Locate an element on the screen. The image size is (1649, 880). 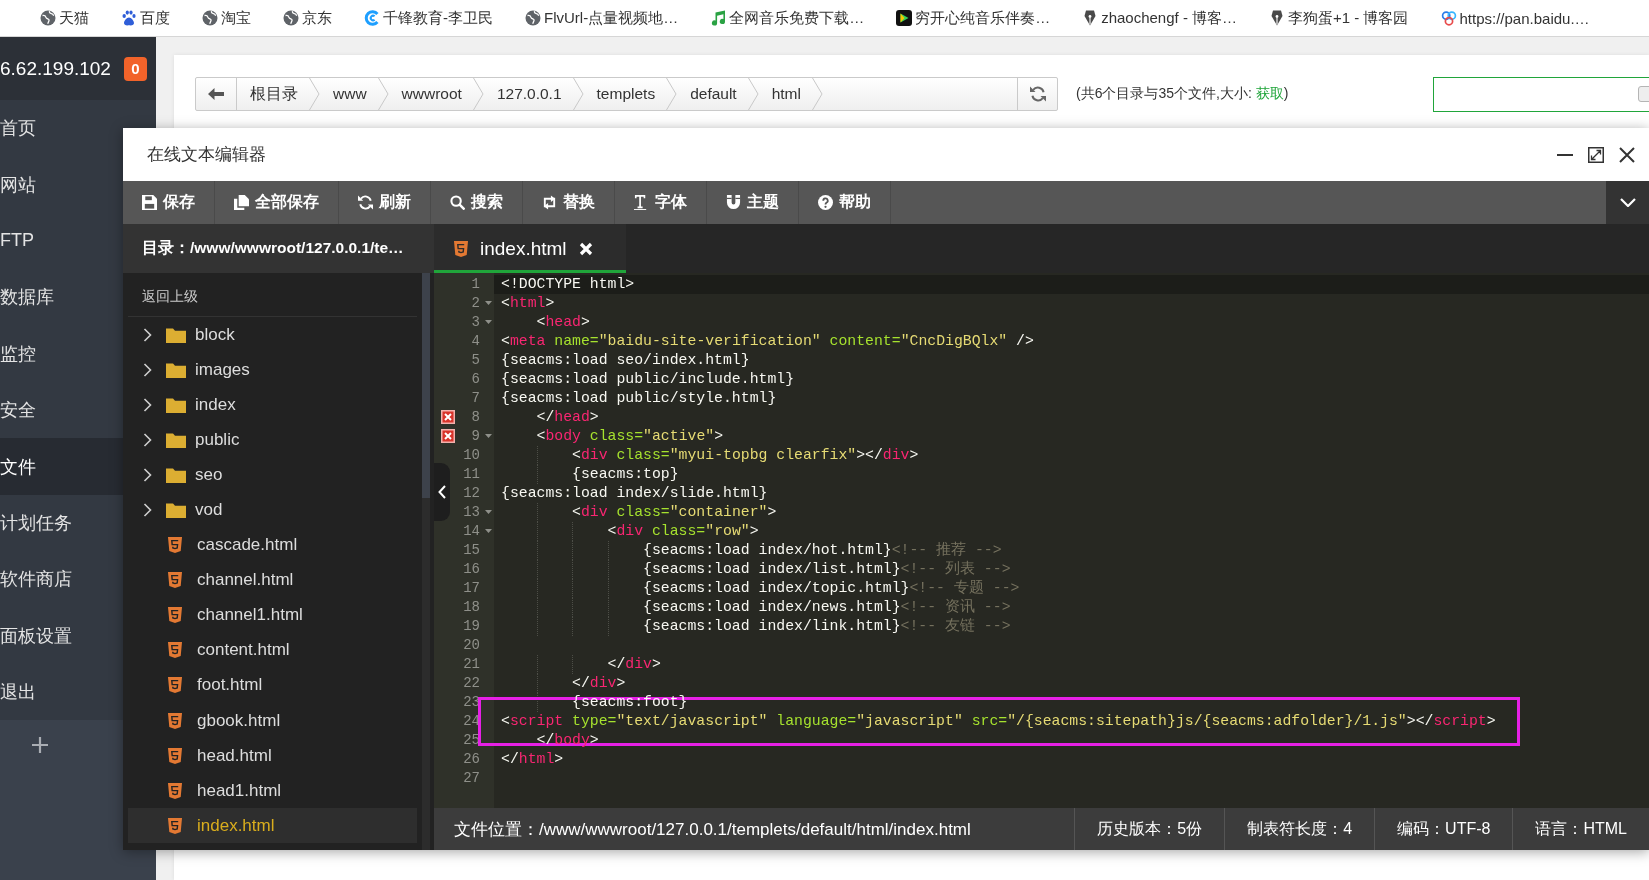
code-line: <div class="container"> is located at coordinates (674, 511).